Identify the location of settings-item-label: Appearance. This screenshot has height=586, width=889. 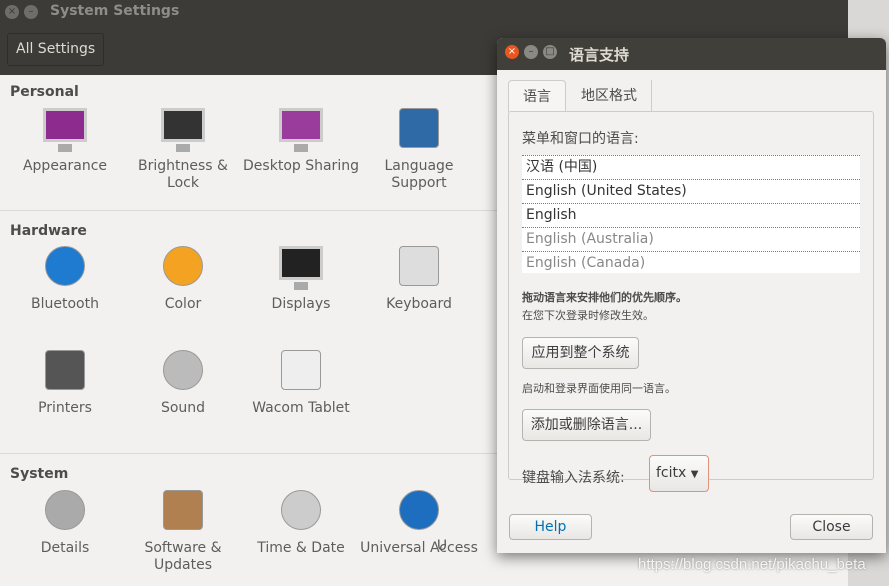
(65, 166).